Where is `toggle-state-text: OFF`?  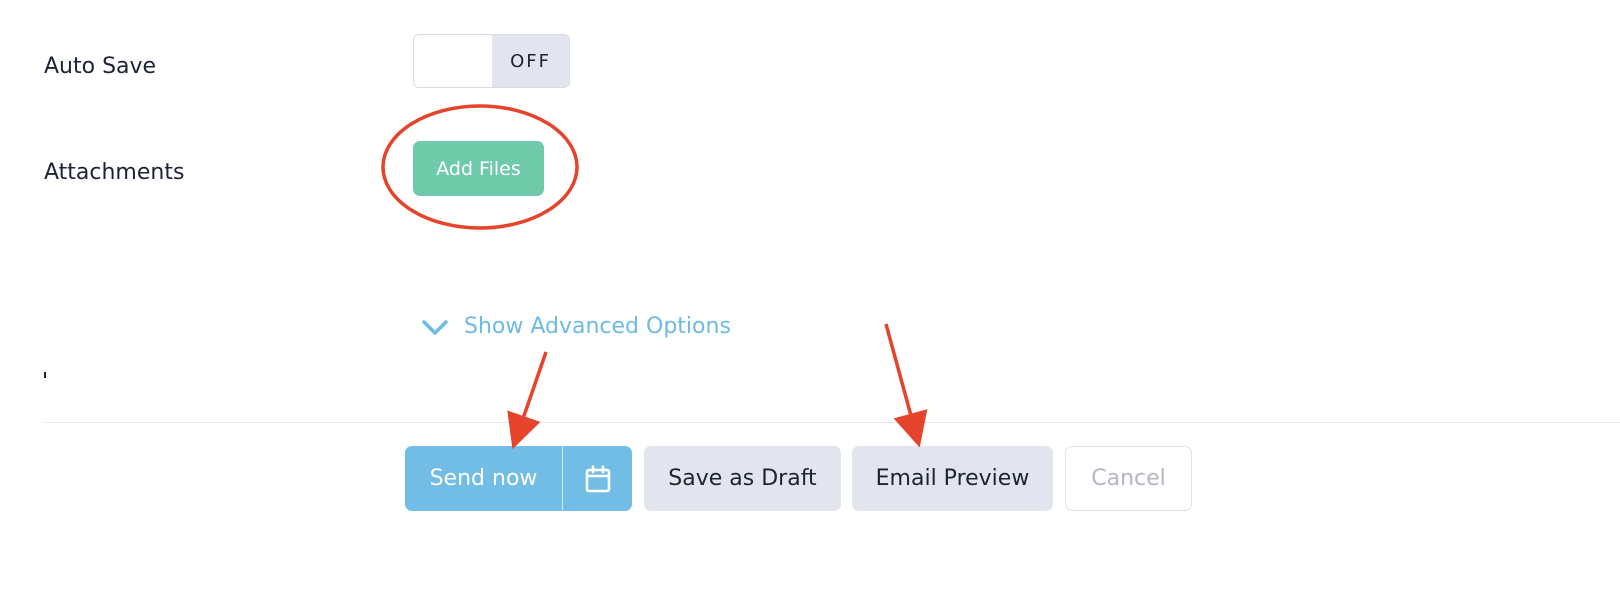
toggle-state-text: OFF is located at coordinates (530, 61).